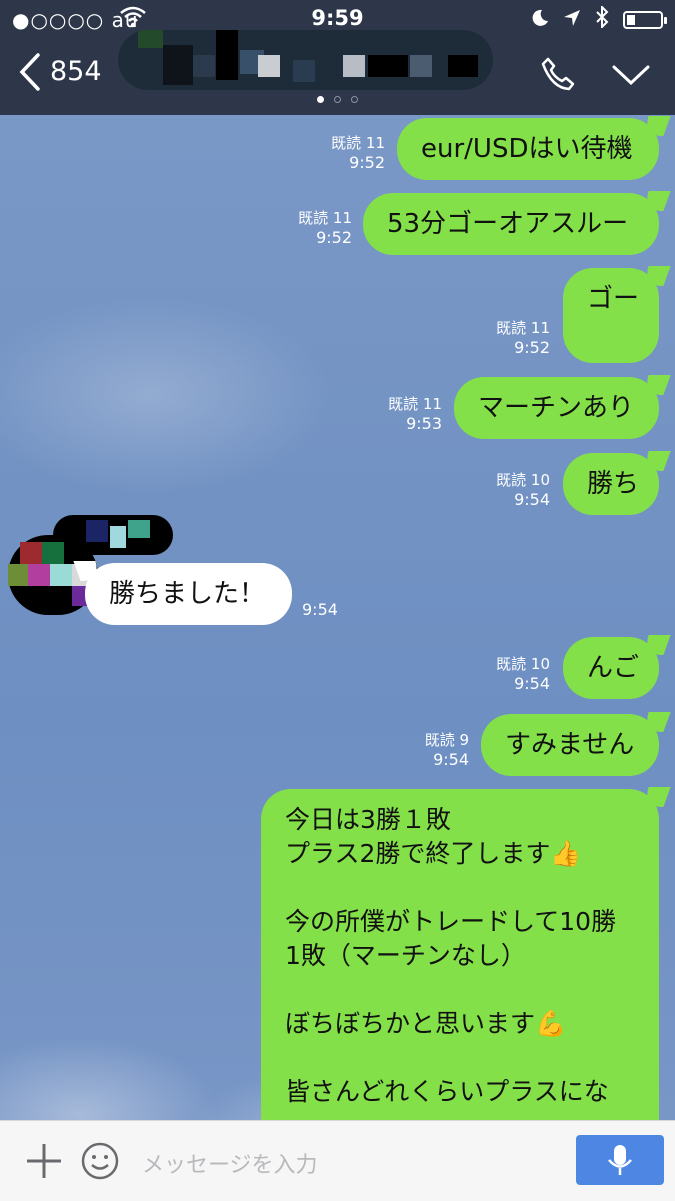 This screenshot has width=675, height=1201. Describe the element at coordinates (611, 484) in the screenshot. I see `sent-message-bubble: 勝ち` at that location.